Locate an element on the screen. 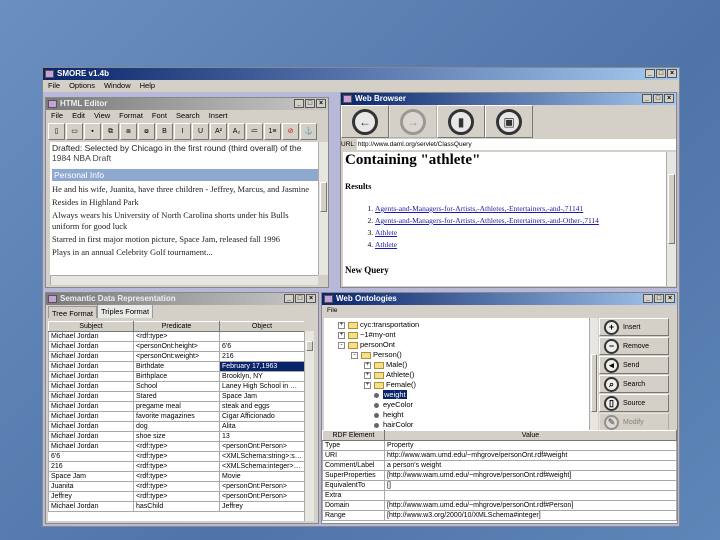 Image resolution: width=720 pixels, height=540 pixels. table-row: EquivalentTo[] is located at coordinates (499, 485).